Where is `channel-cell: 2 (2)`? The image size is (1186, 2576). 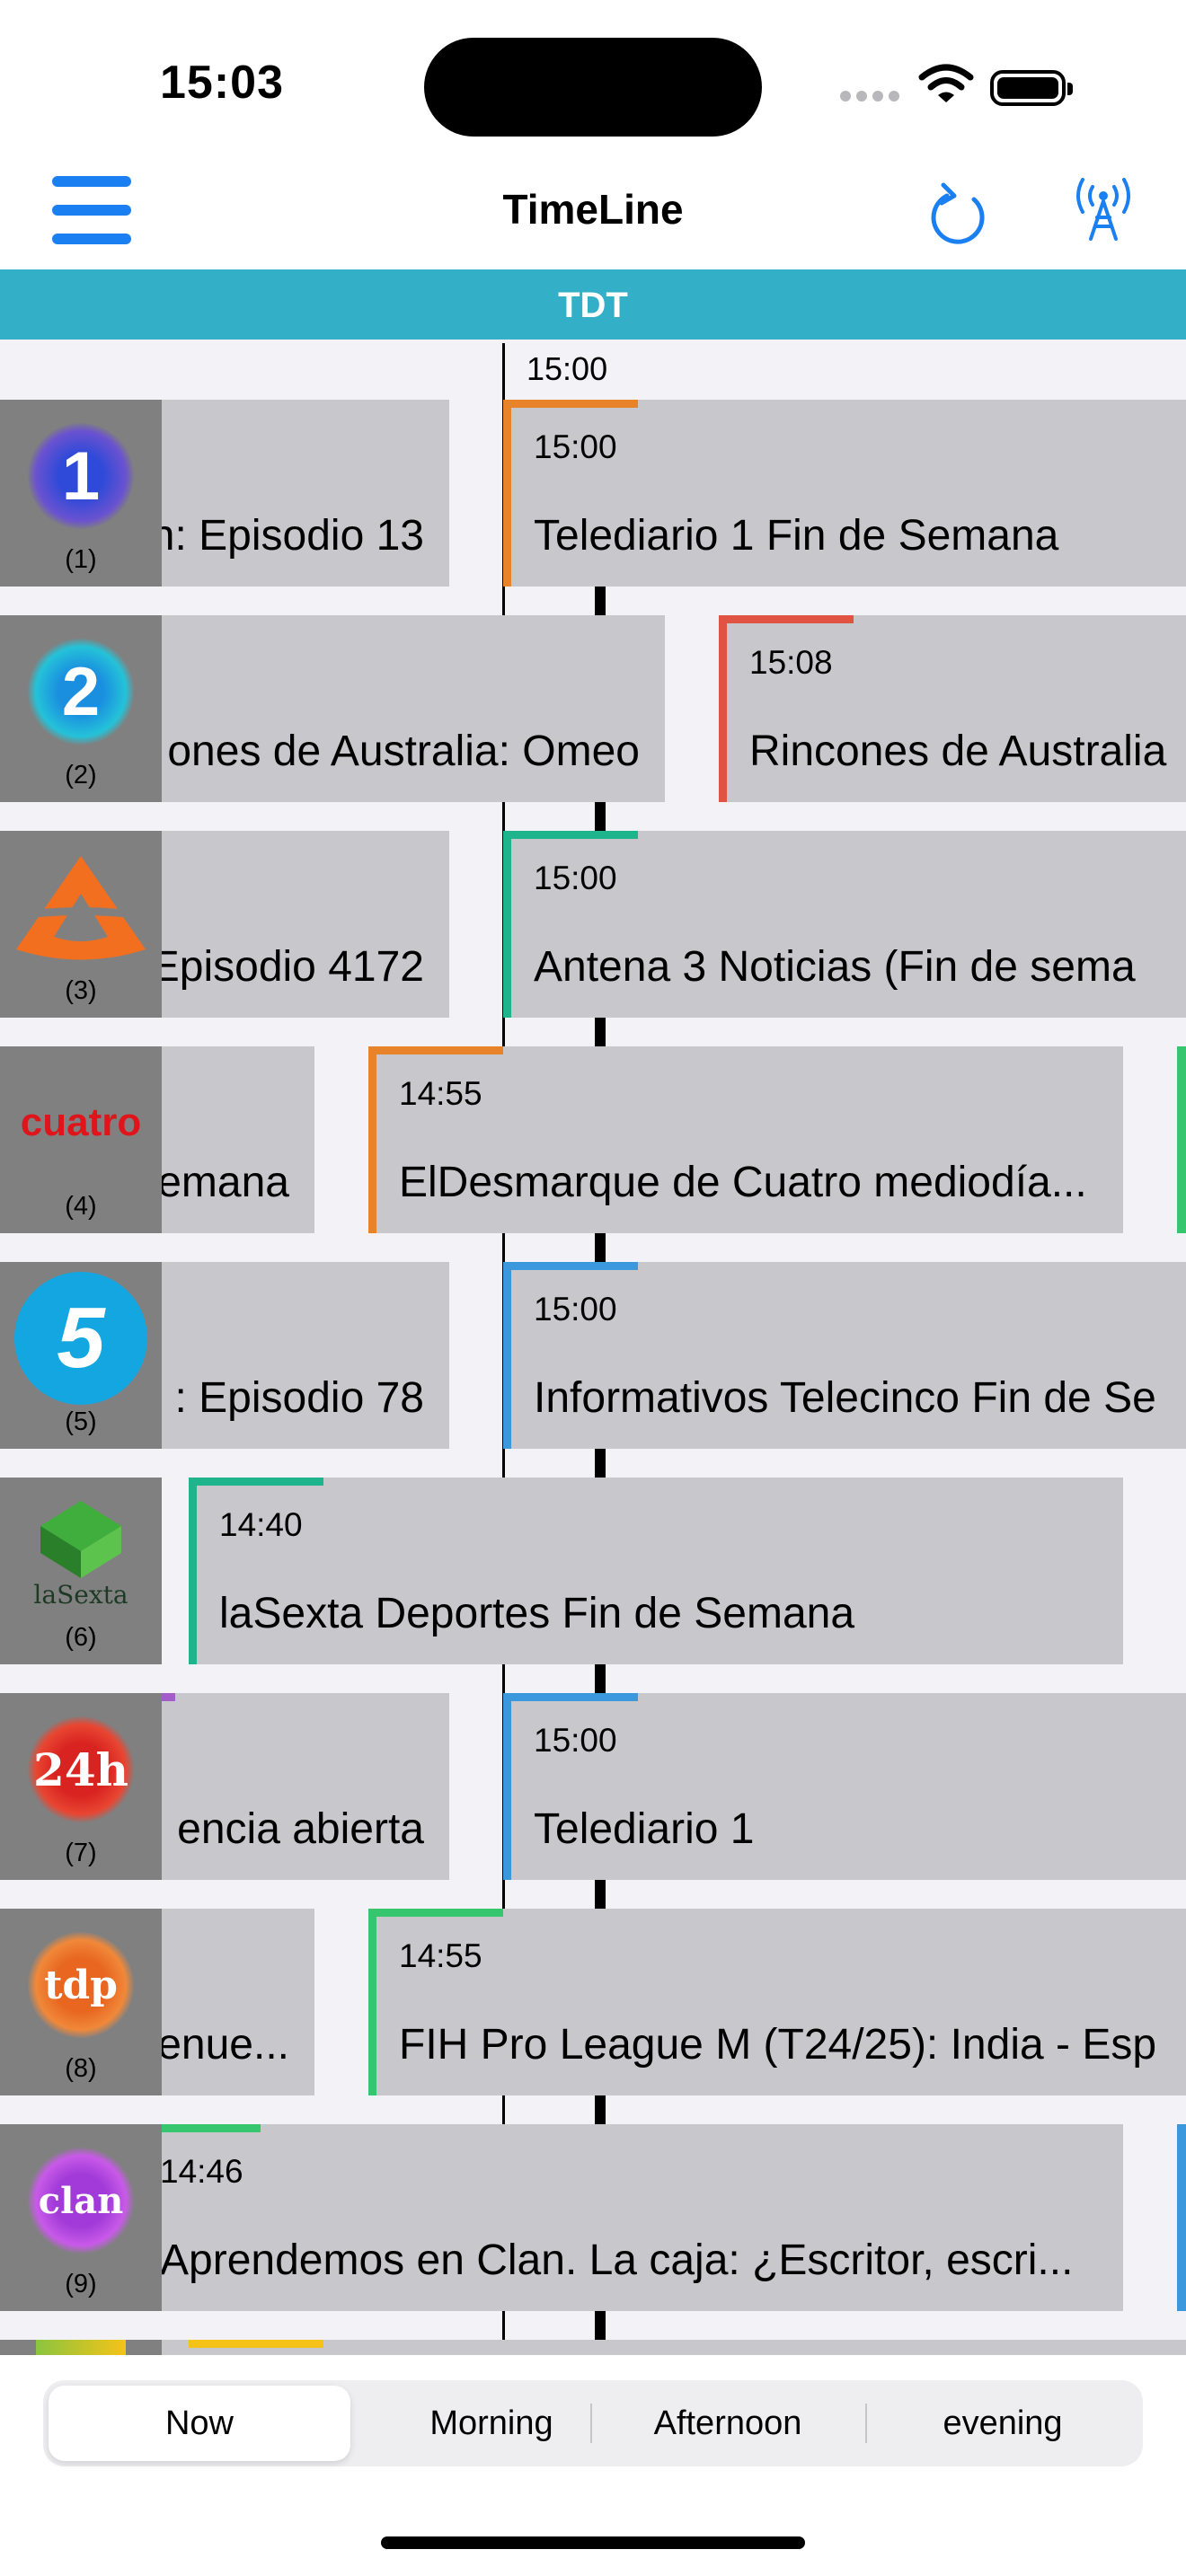 channel-cell: 2 (2) is located at coordinates (81, 708).